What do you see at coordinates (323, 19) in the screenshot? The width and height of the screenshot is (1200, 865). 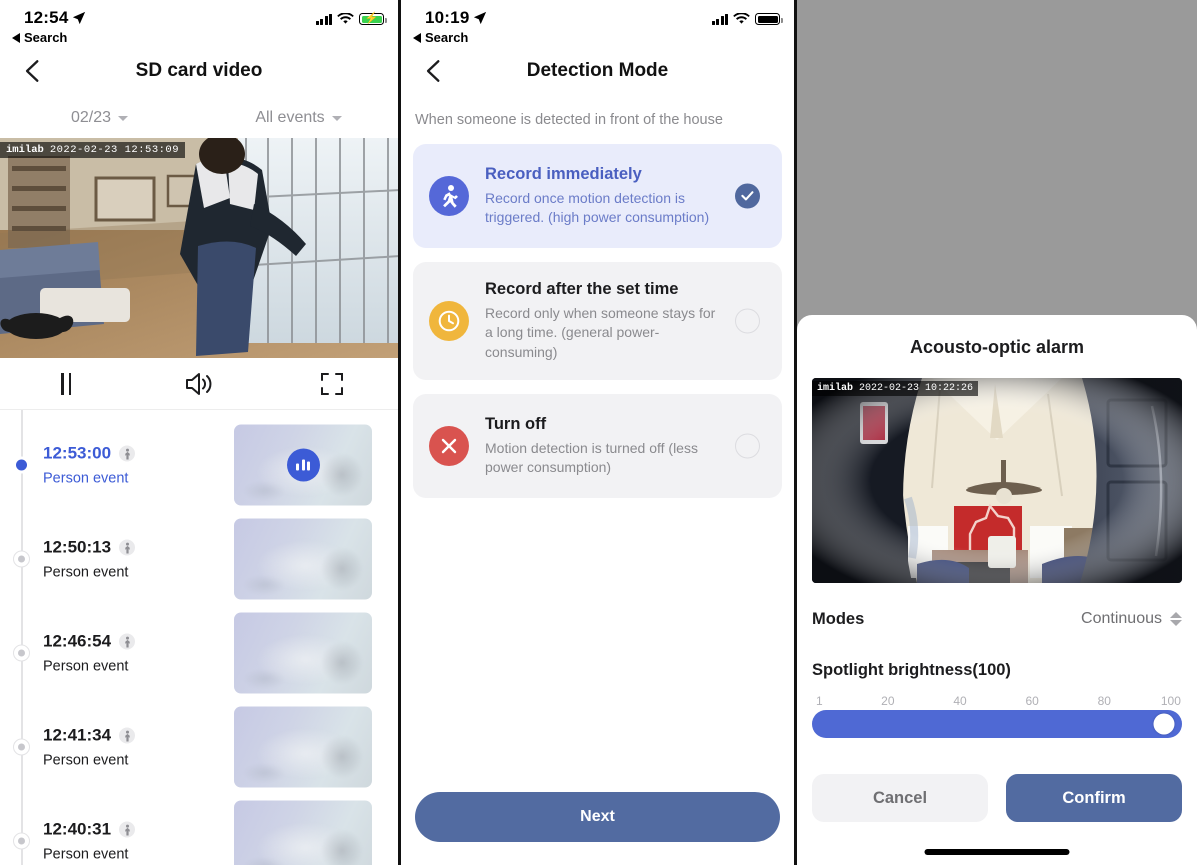 I see `cellular-signal-icon` at bounding box center [323, 19].